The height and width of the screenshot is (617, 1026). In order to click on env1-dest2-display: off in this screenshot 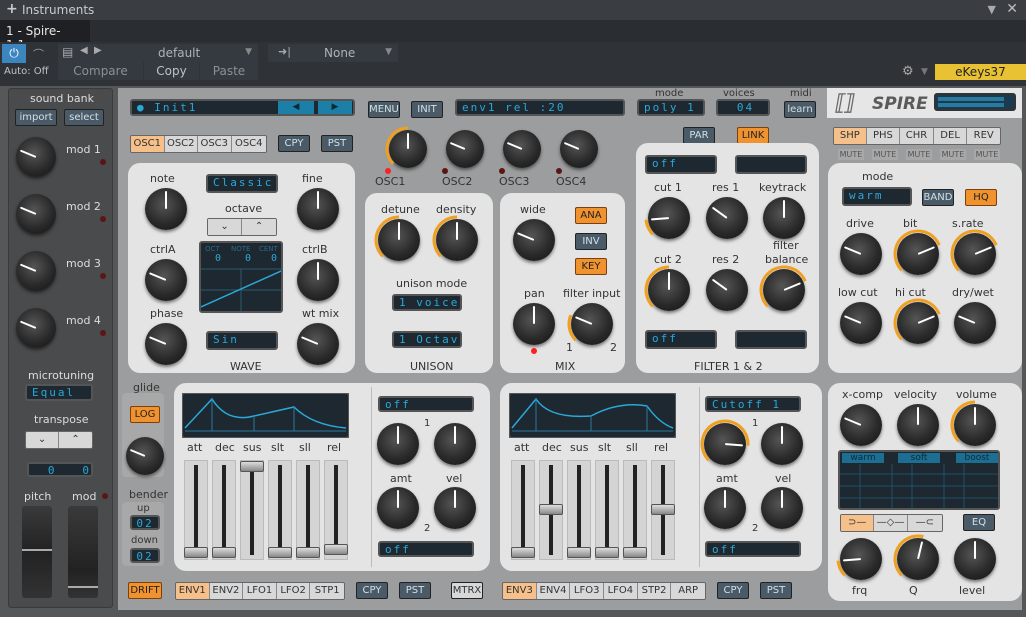, I will do `click(426, 549)`.